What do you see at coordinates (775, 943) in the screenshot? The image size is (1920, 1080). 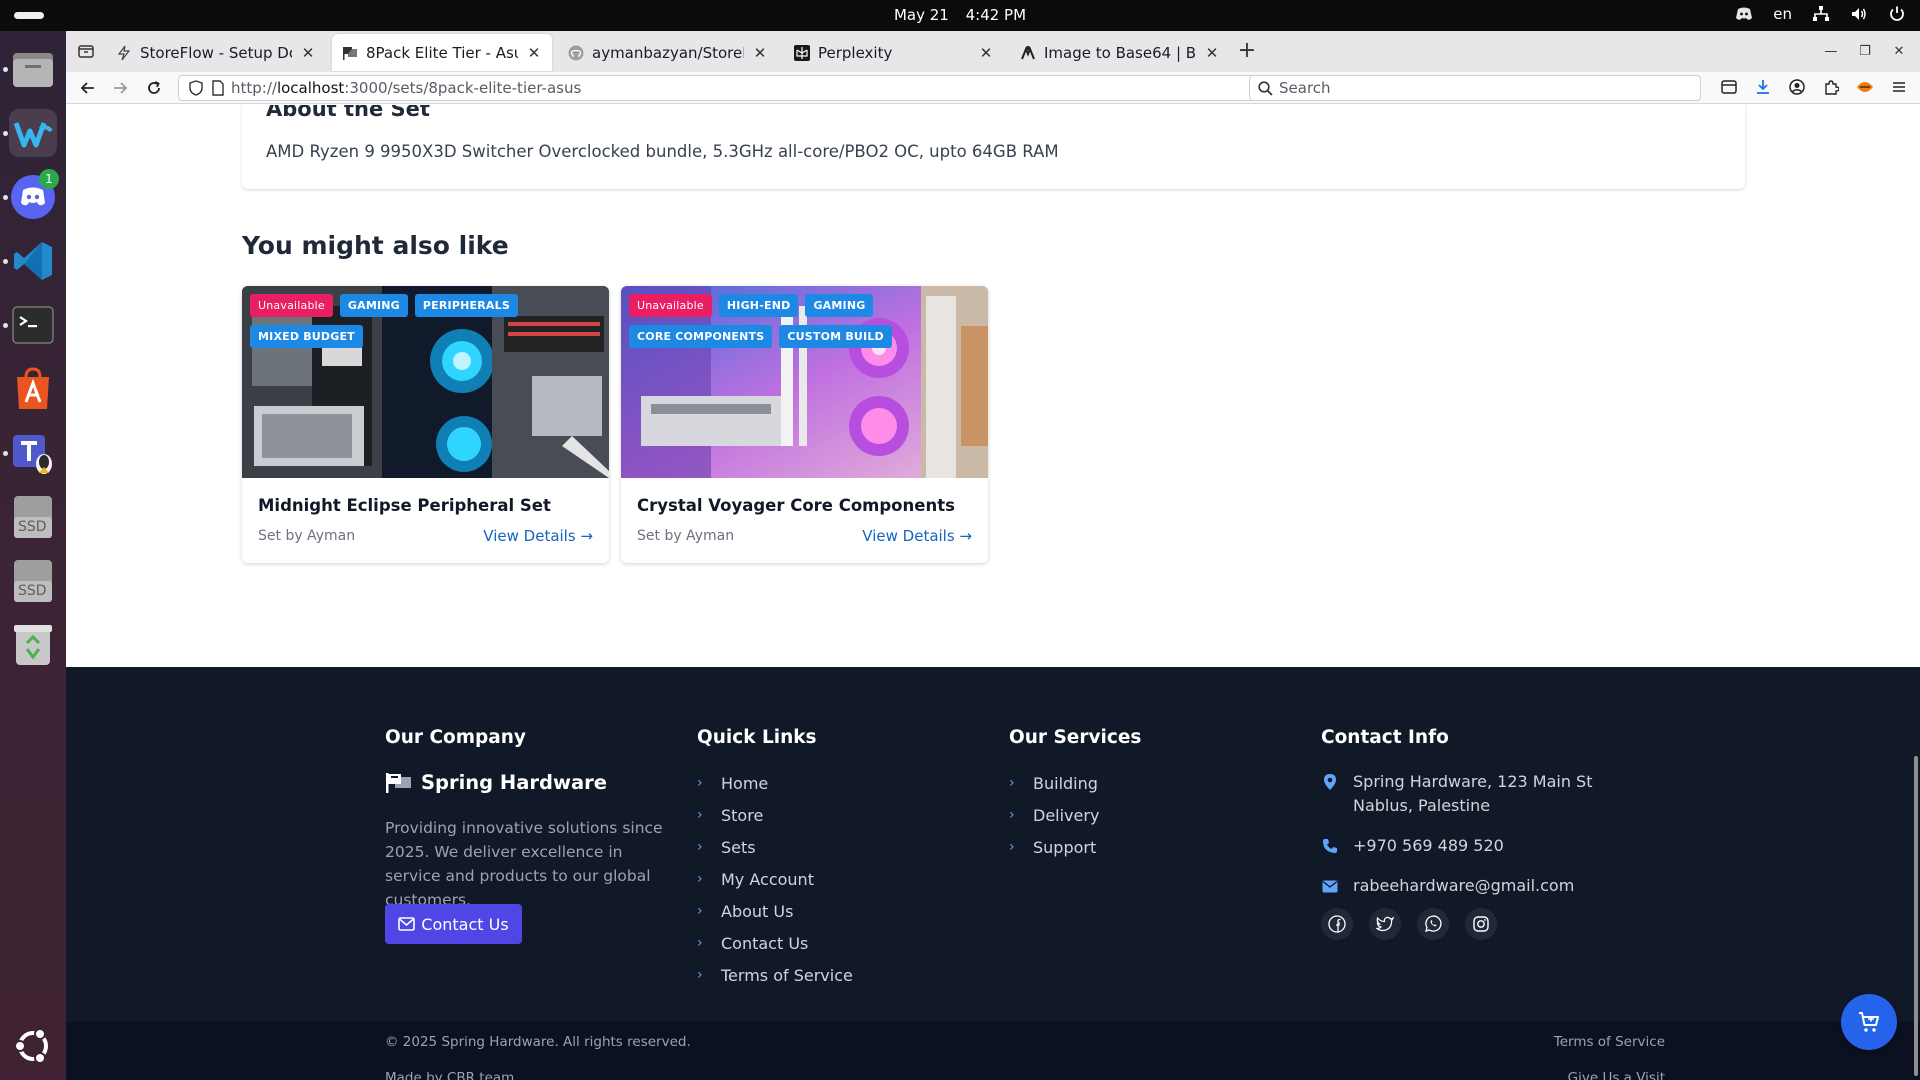 I see `footer-link-contact-us: › Contact Us` at bounding box center [775, 943].